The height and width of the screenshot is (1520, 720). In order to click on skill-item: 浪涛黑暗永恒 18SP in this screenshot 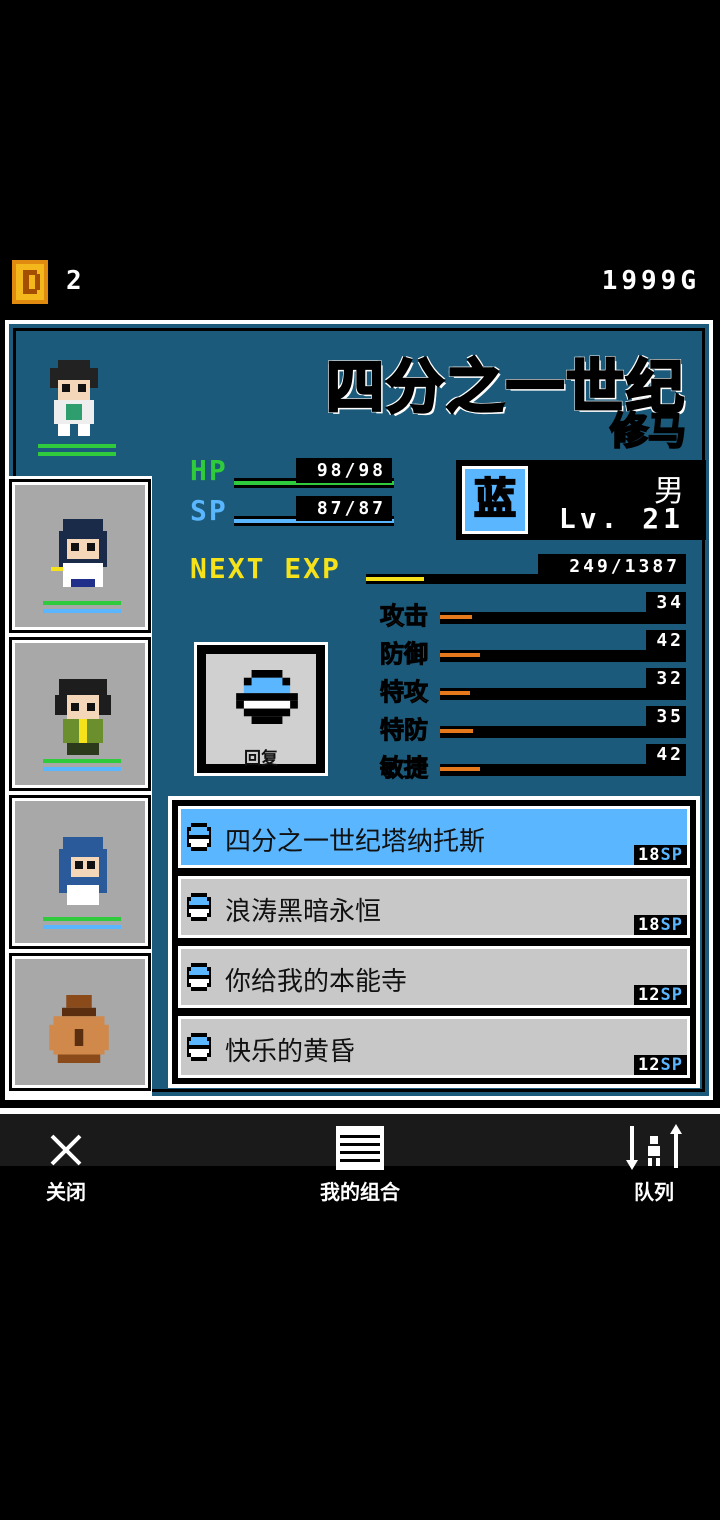, I will do `click(434, 907)`.